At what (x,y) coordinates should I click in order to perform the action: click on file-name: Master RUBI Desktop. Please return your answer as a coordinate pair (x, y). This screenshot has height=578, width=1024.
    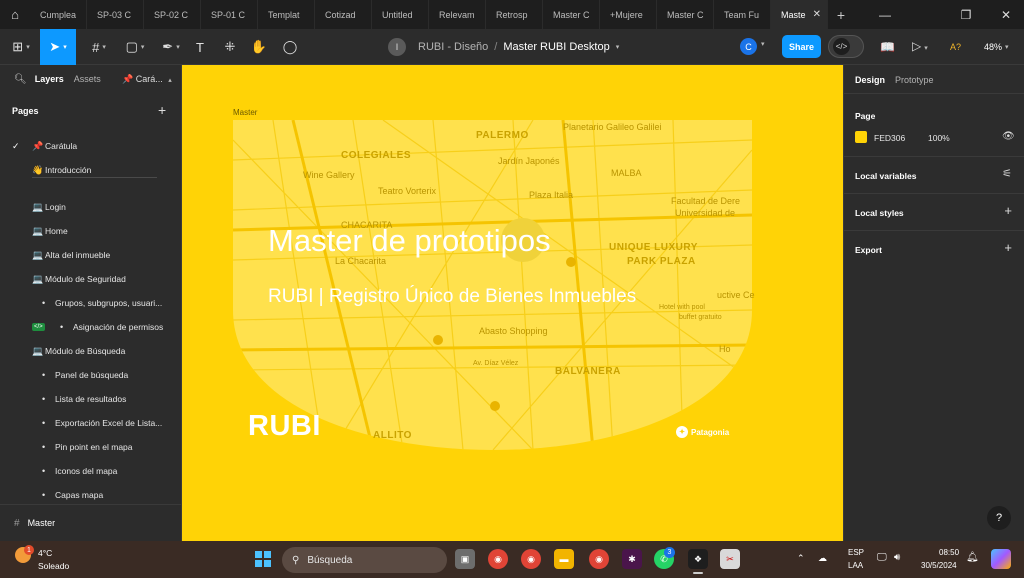
    Looking at the image, I should click on (556, 47).